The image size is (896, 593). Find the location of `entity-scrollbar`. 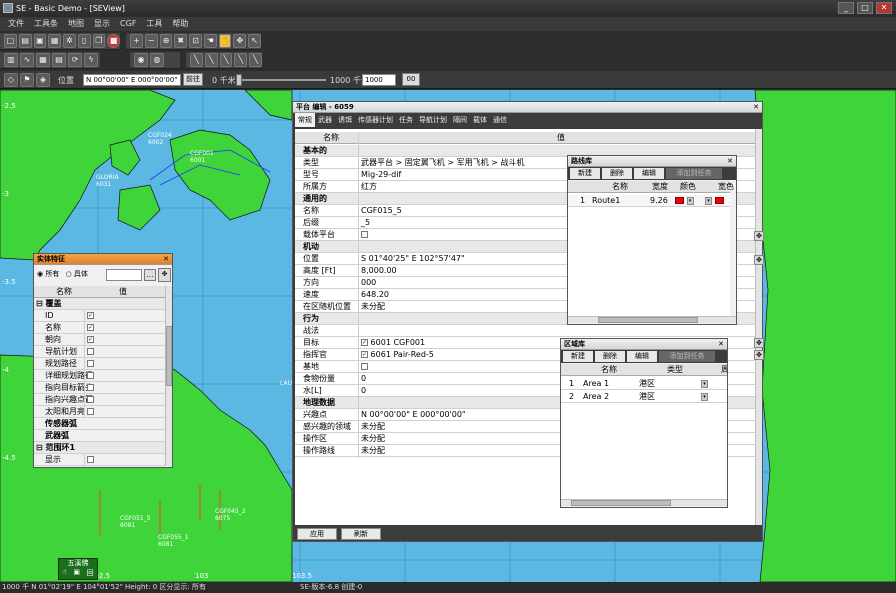

entity-scrollbar is located at coordinates (168, 376).